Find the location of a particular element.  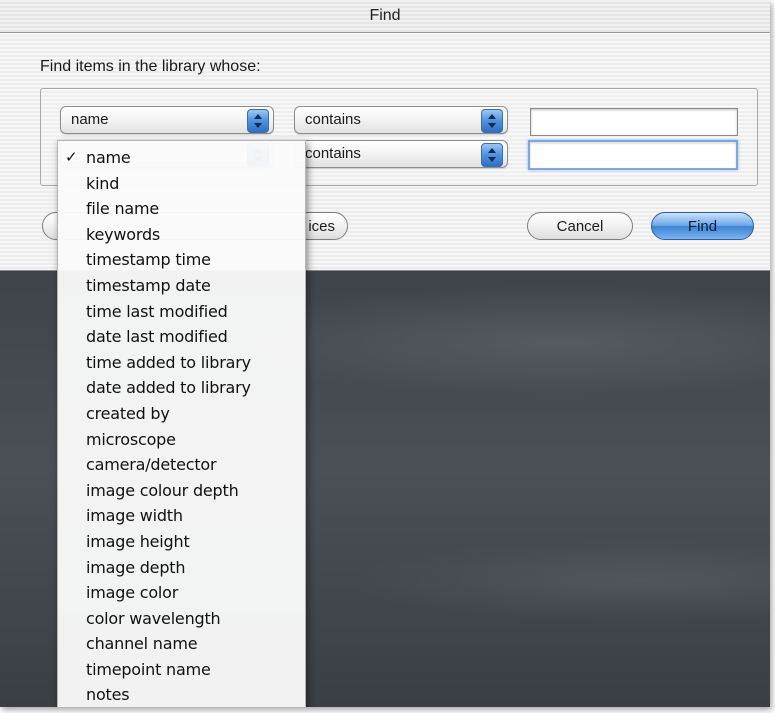

menu-item-label: image height is located at coordinates (138, 541).